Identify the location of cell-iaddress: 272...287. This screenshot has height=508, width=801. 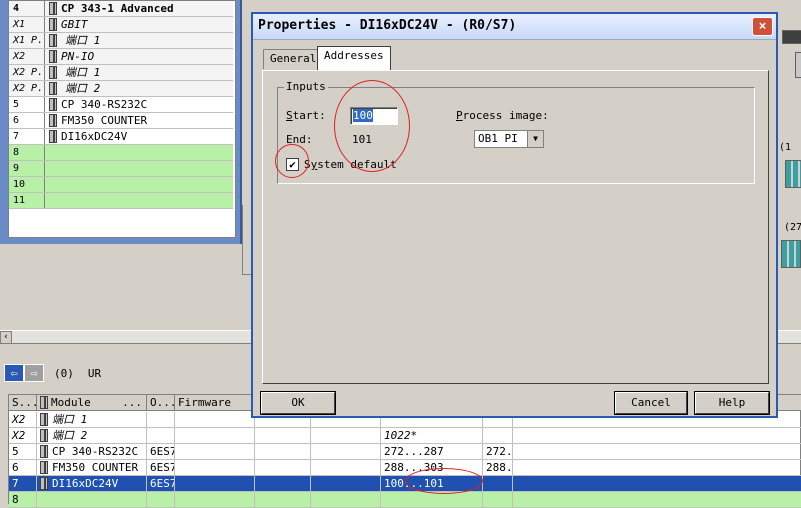
(432, 451).